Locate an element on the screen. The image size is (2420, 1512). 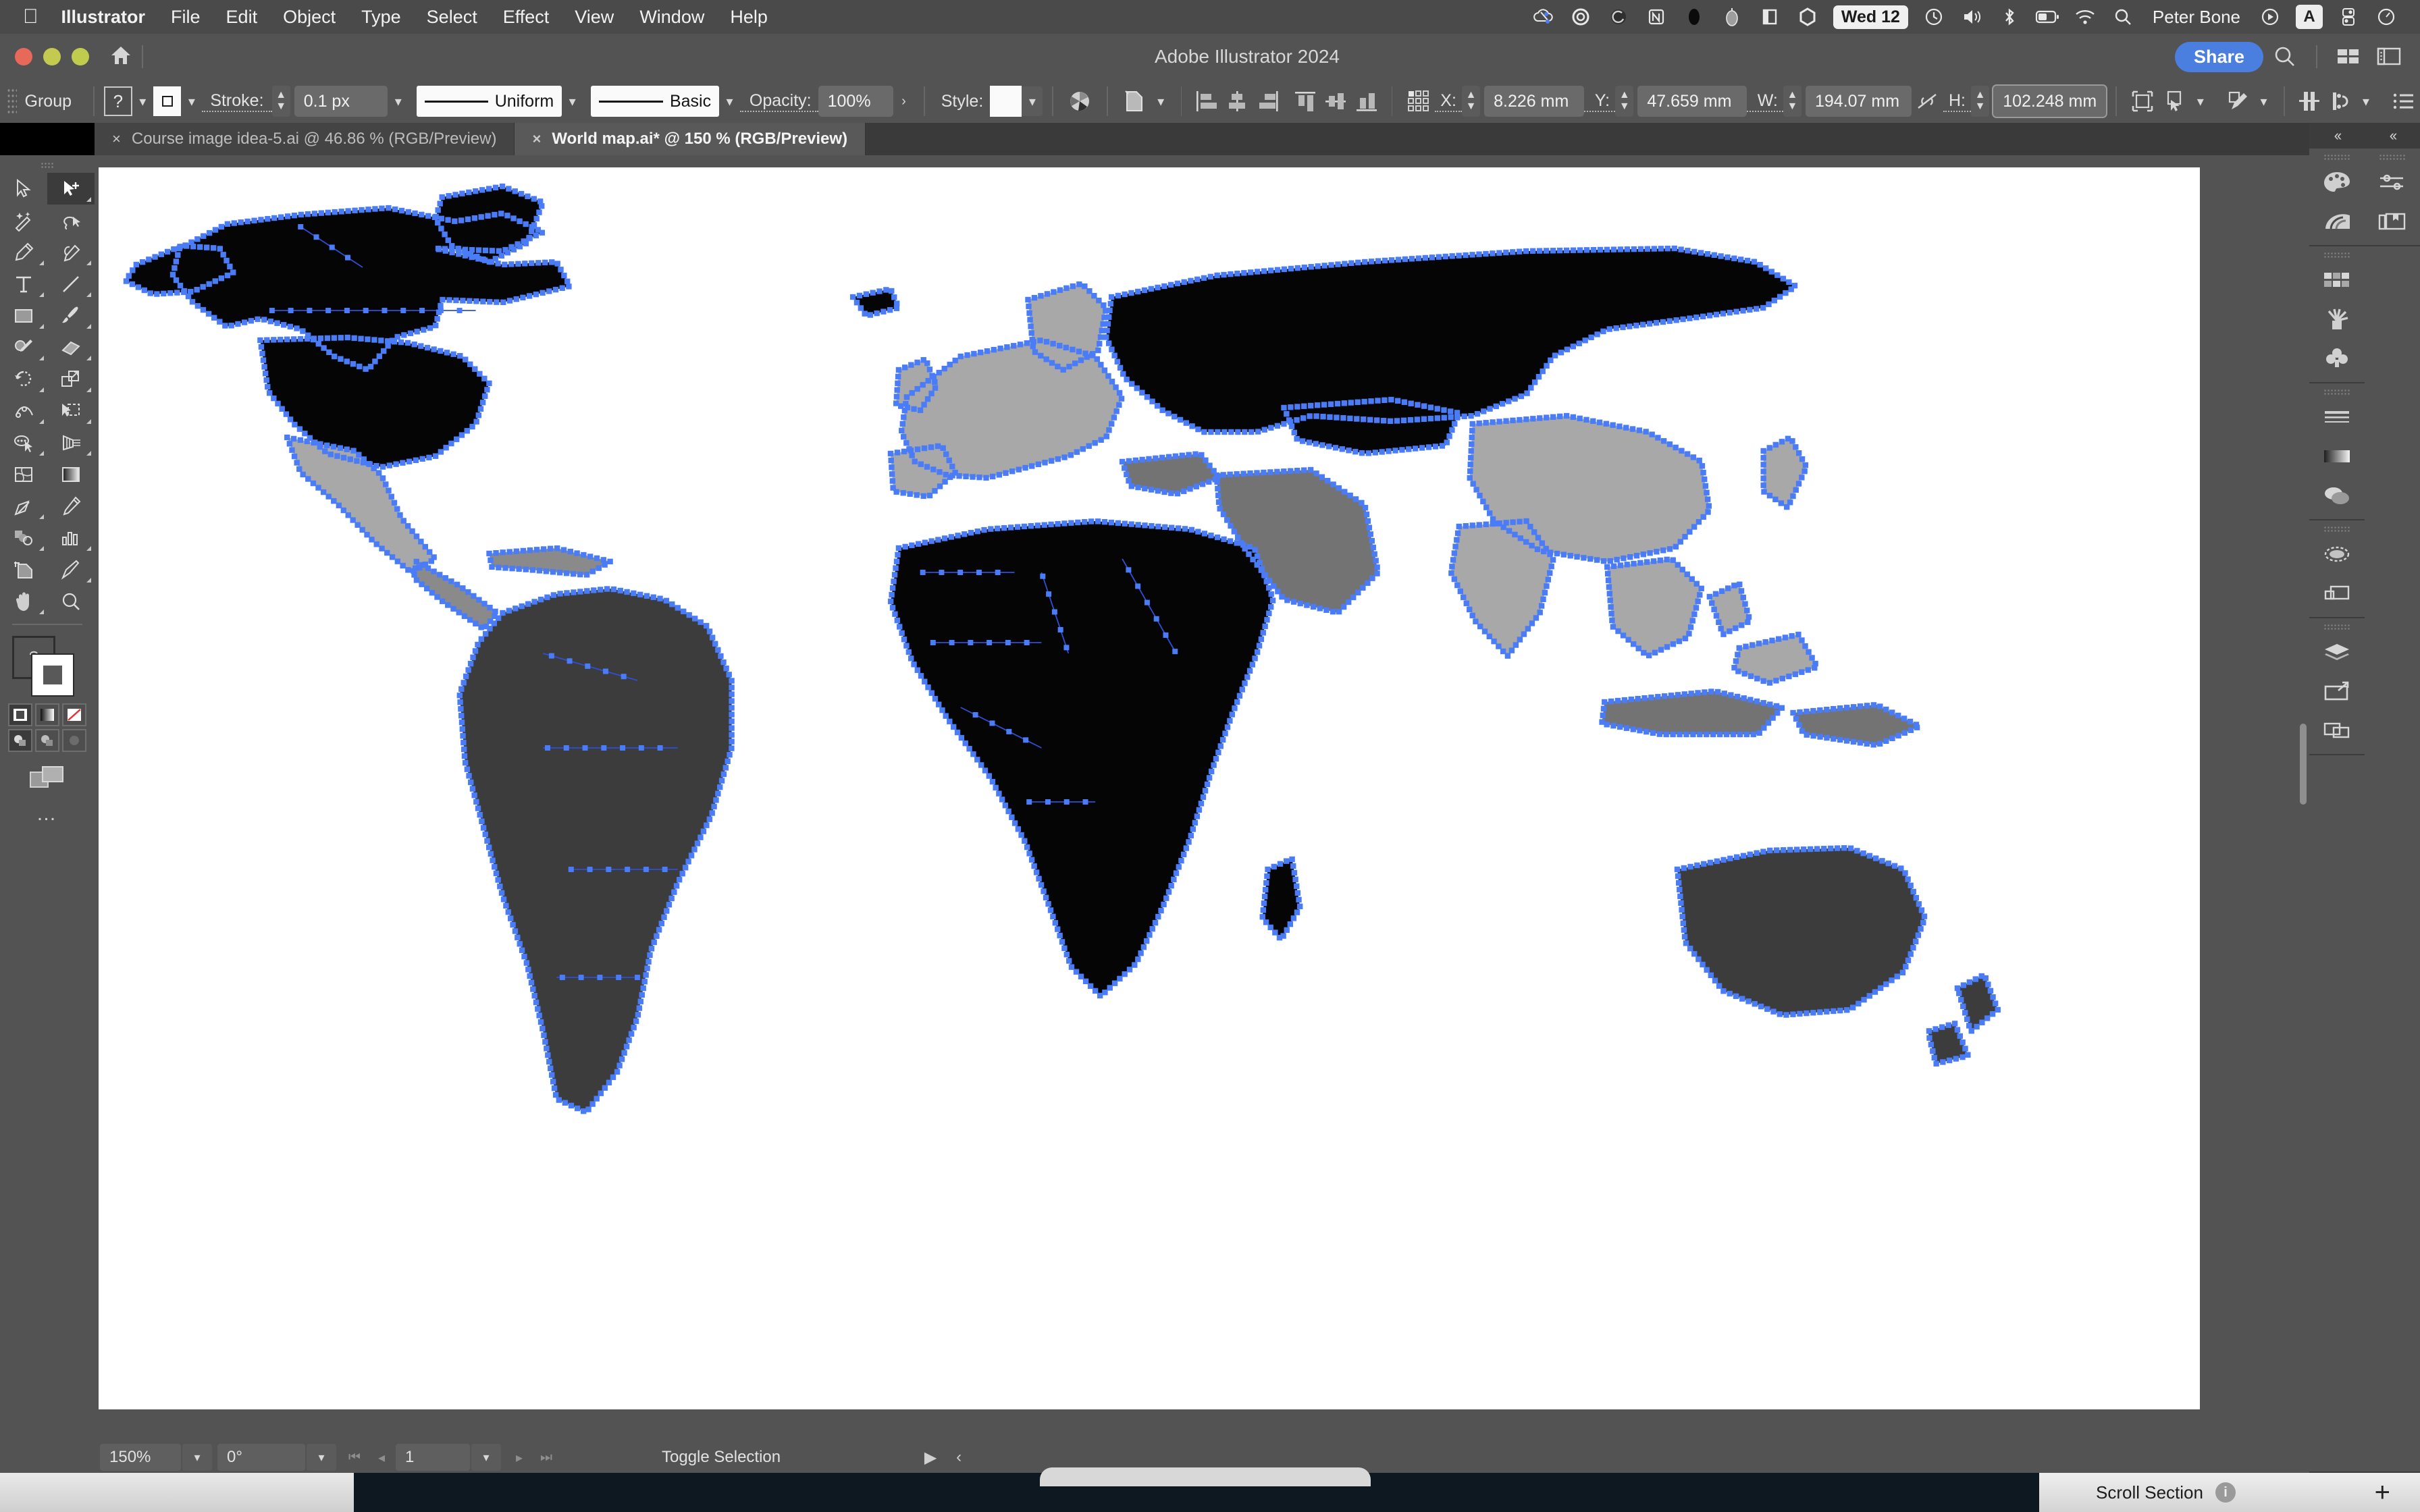
eraser-tool is located at coordinates (71, 347).